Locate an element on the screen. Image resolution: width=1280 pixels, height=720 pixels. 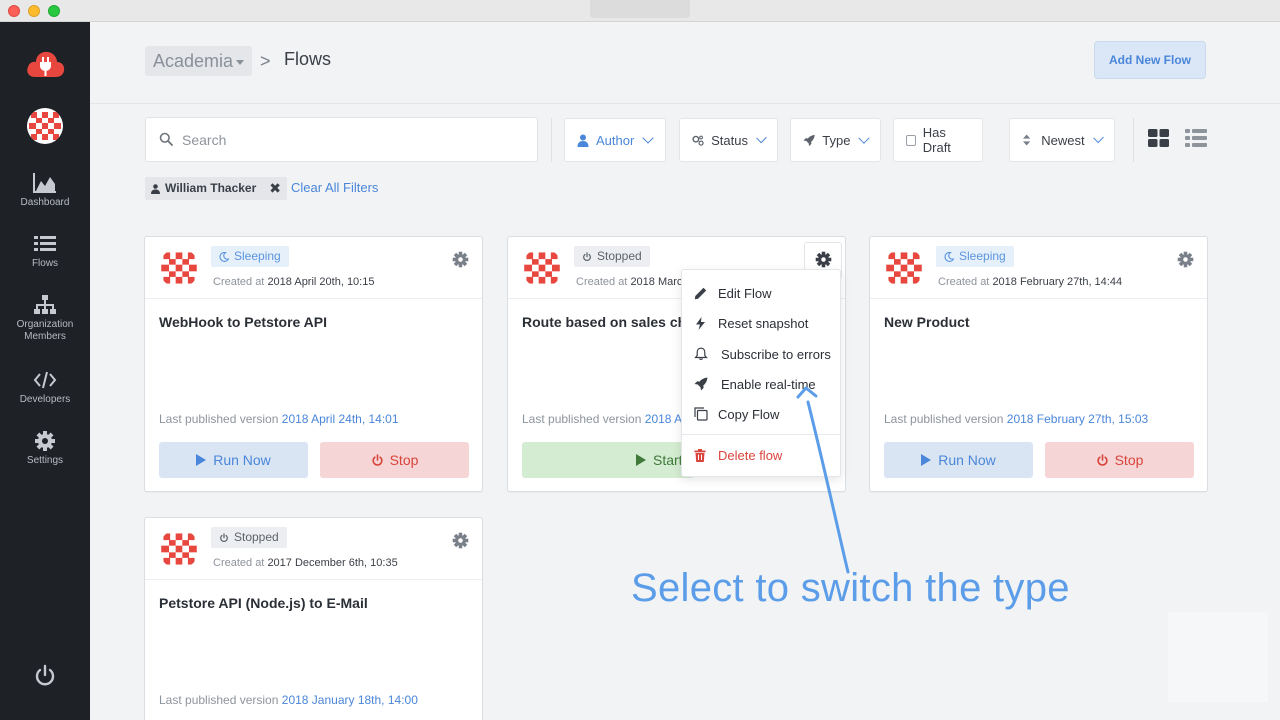
sidebar-item-settings: Settings is located at coordinates (45, 448).